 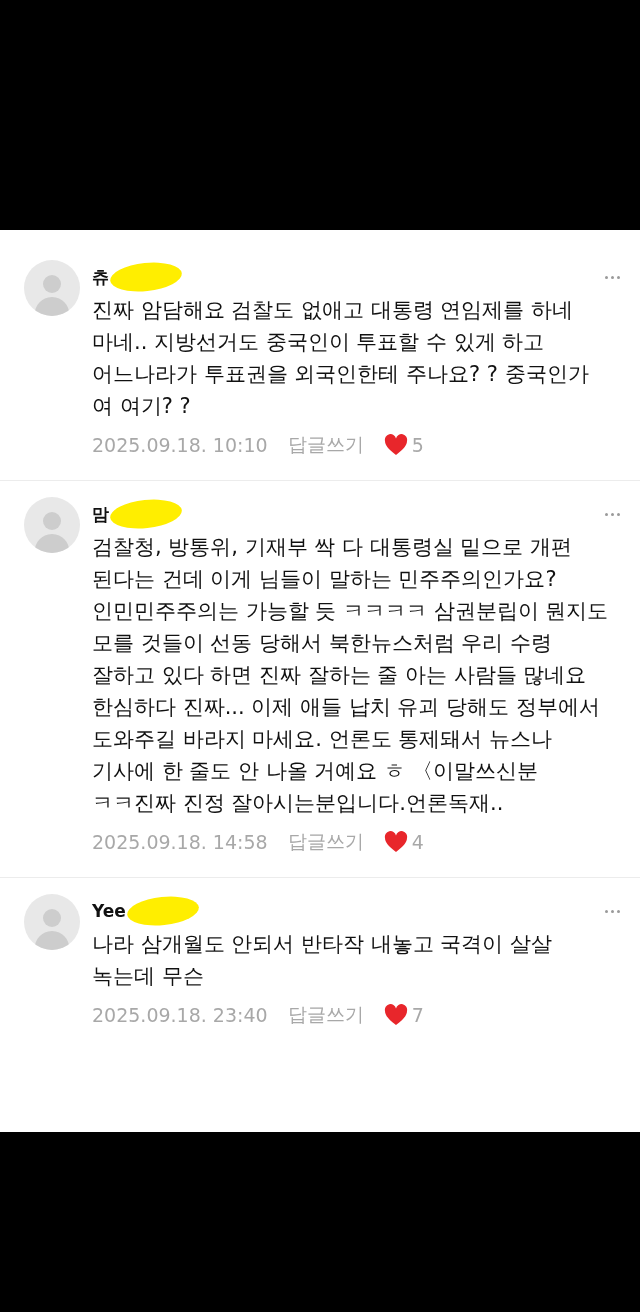 What do you see at coordinates (180, 1015) in the screenshot?
I see `comment-date: 2025.09.18. 23:40` at bounding box center [180, 1015].